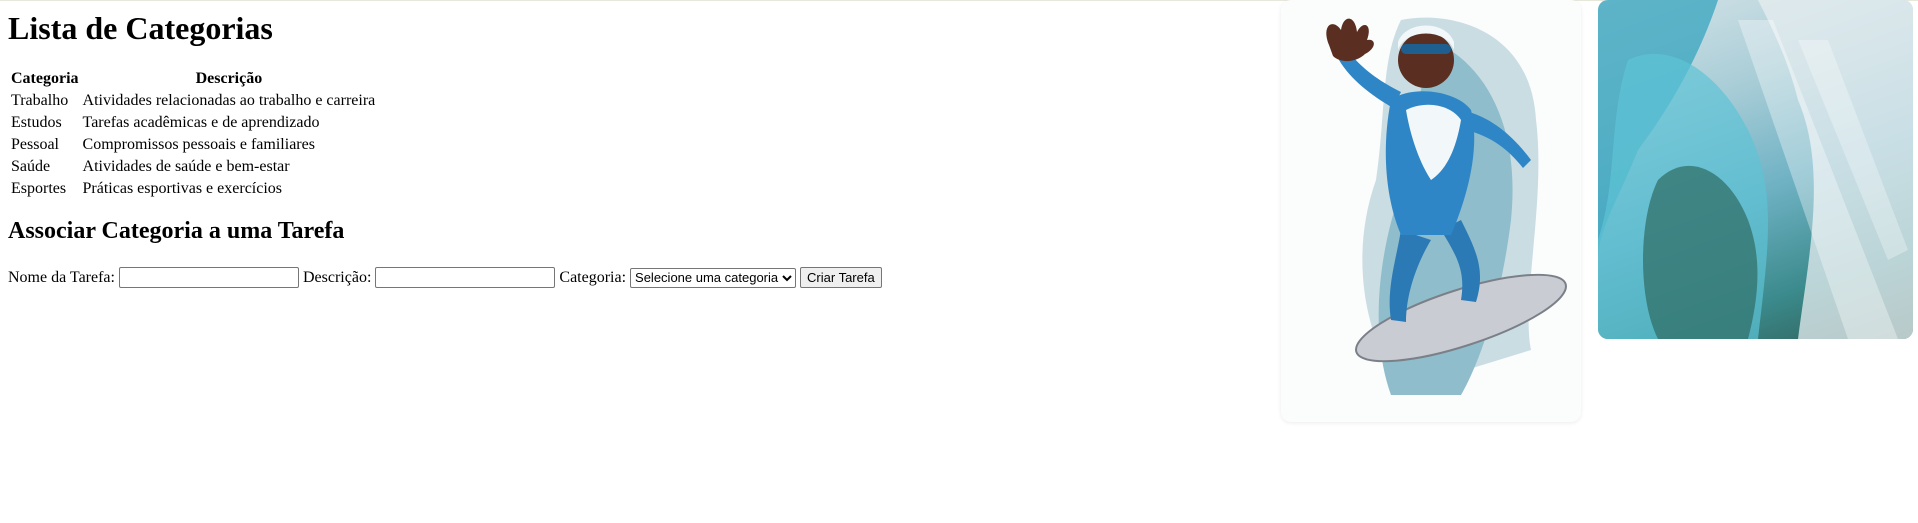  What do you see at coordinates (45, 78) in the screenshot?
I see `header-categoria: Categoria` at bounding box center [45, 78].